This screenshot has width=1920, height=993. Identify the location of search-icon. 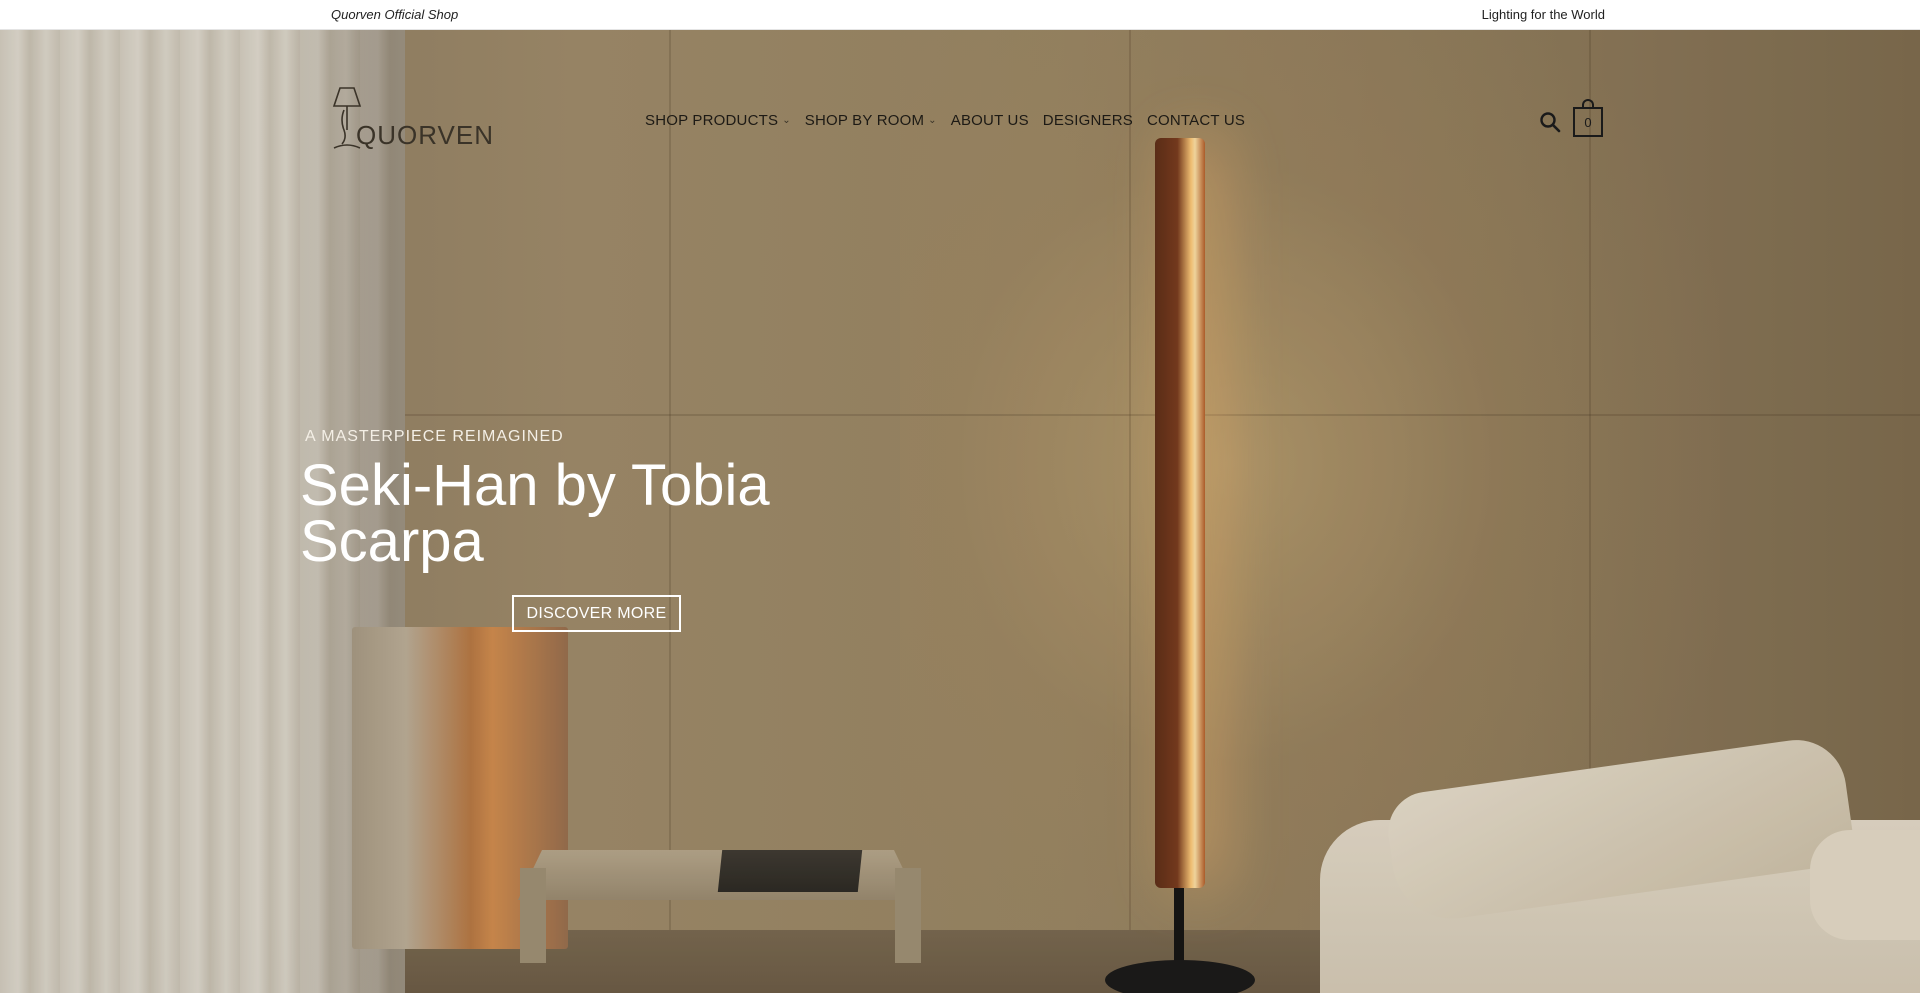
(1550, 122).